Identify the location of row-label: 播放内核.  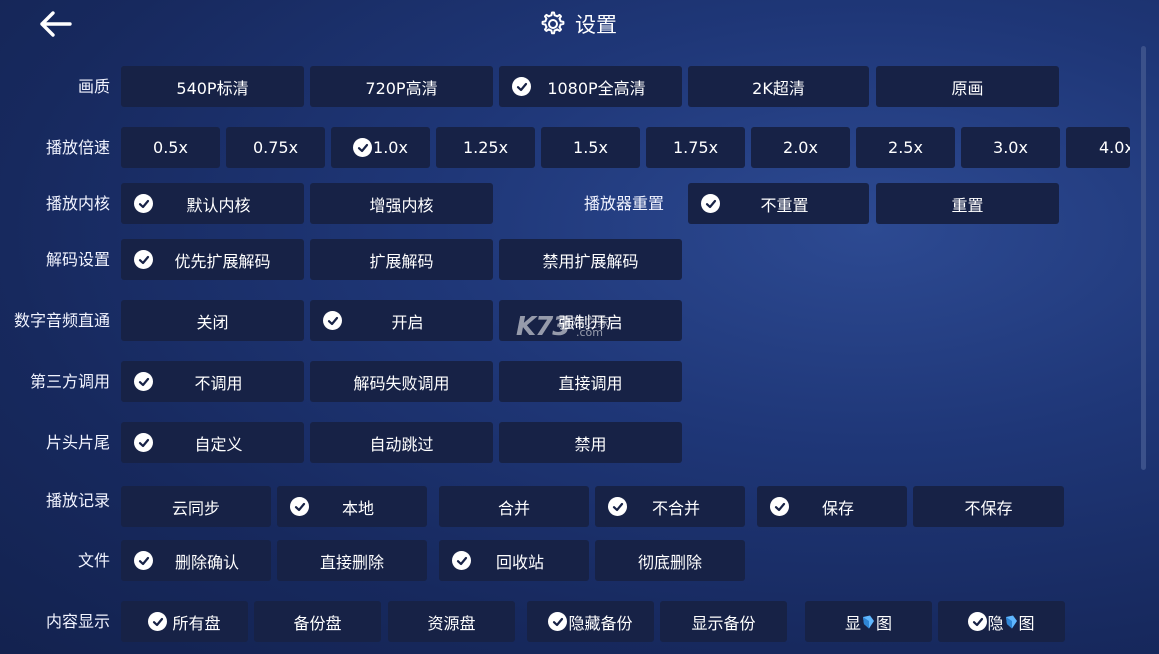
(77, 203).